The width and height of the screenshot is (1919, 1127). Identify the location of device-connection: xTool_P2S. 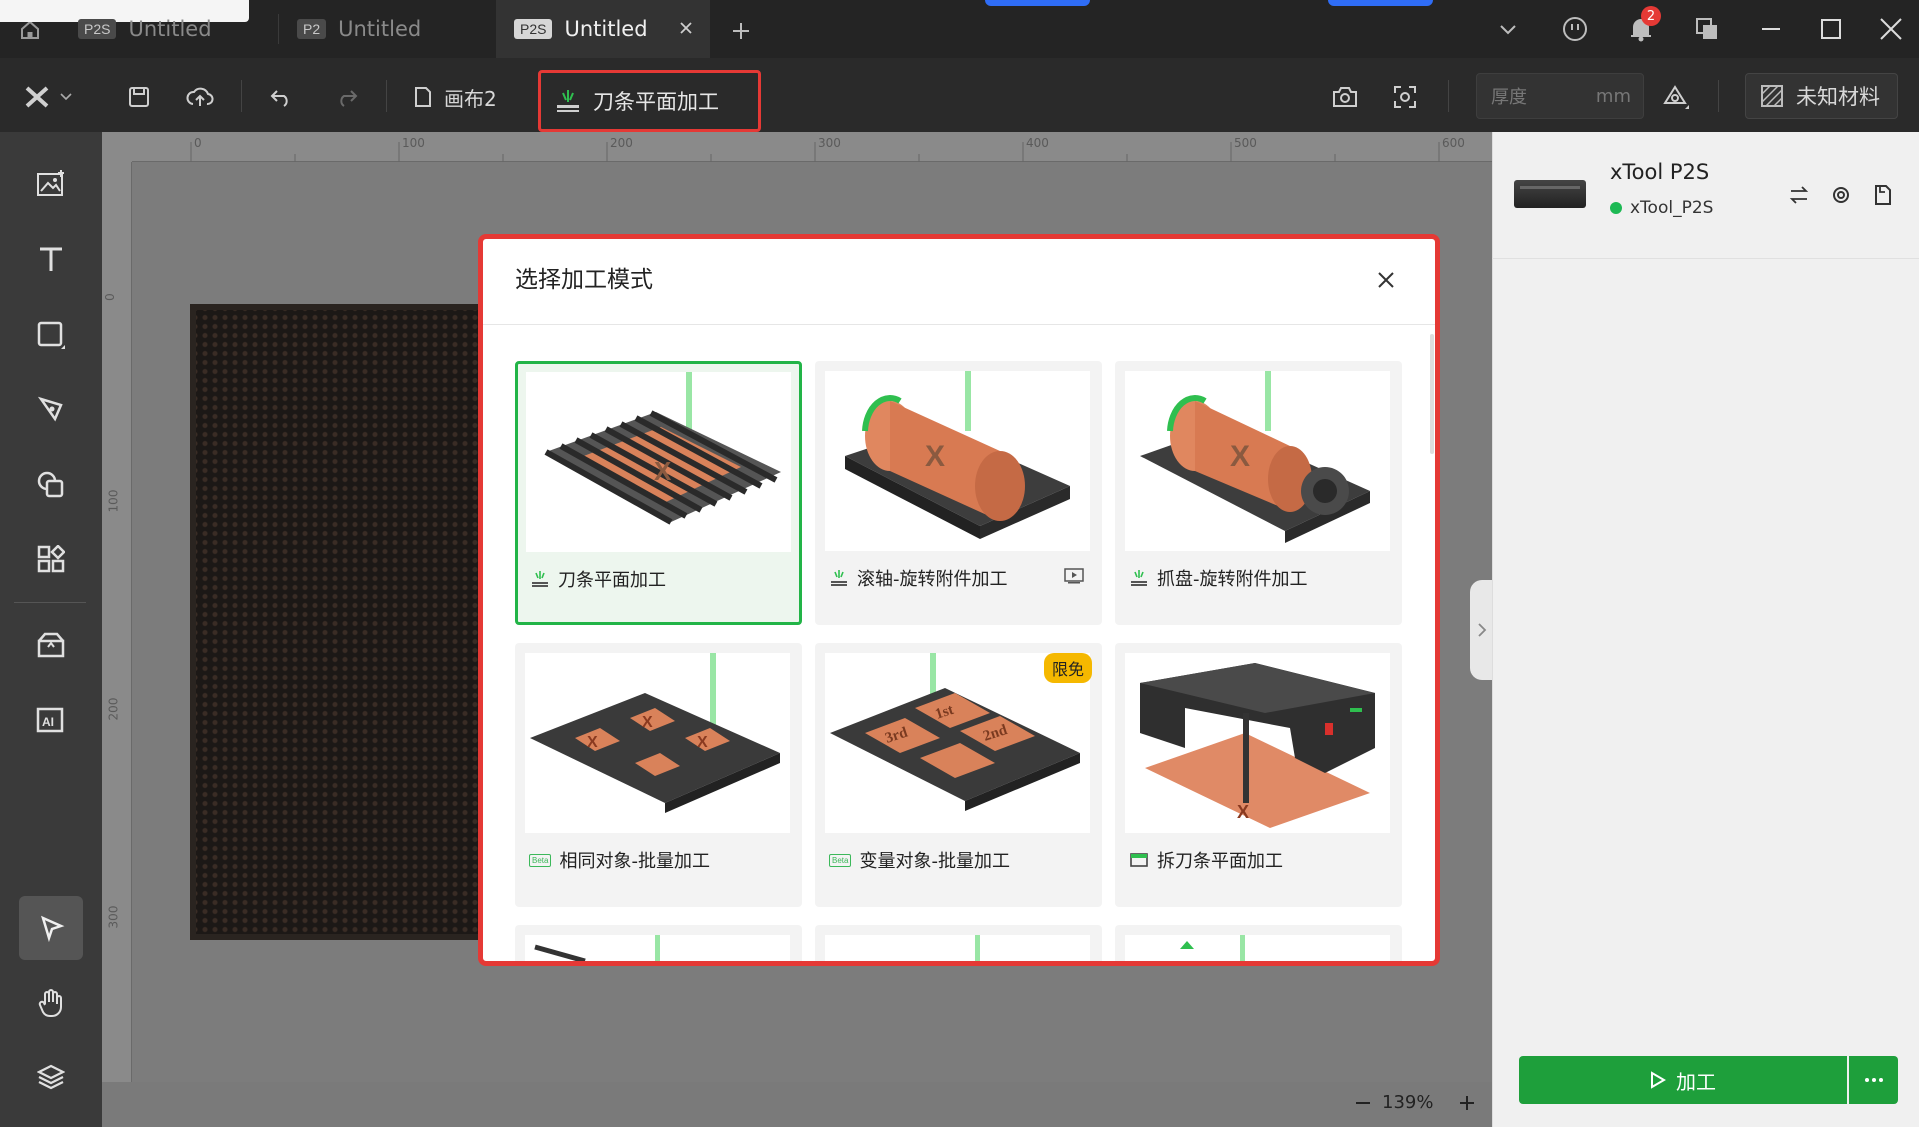
(1661, 208).